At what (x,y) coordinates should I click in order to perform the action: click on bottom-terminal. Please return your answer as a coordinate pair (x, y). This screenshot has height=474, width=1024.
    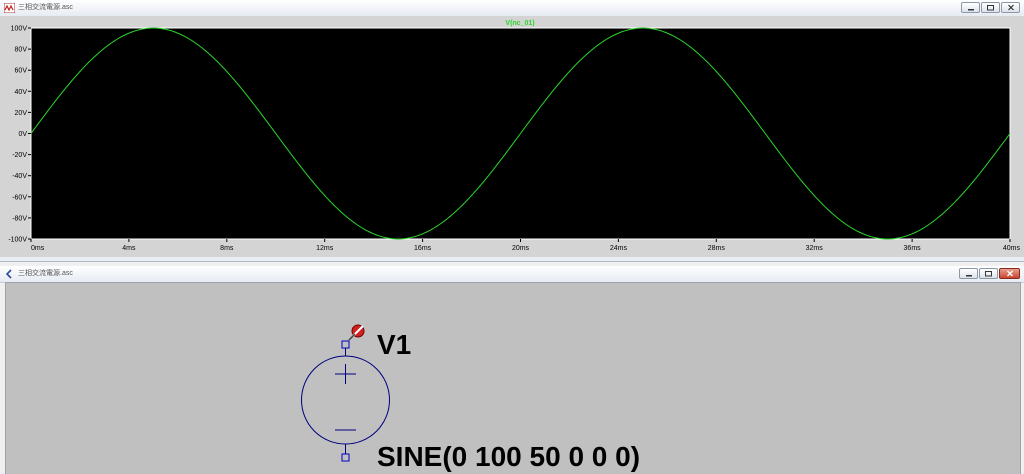
    Looking at the image, I should click on (345, 457).